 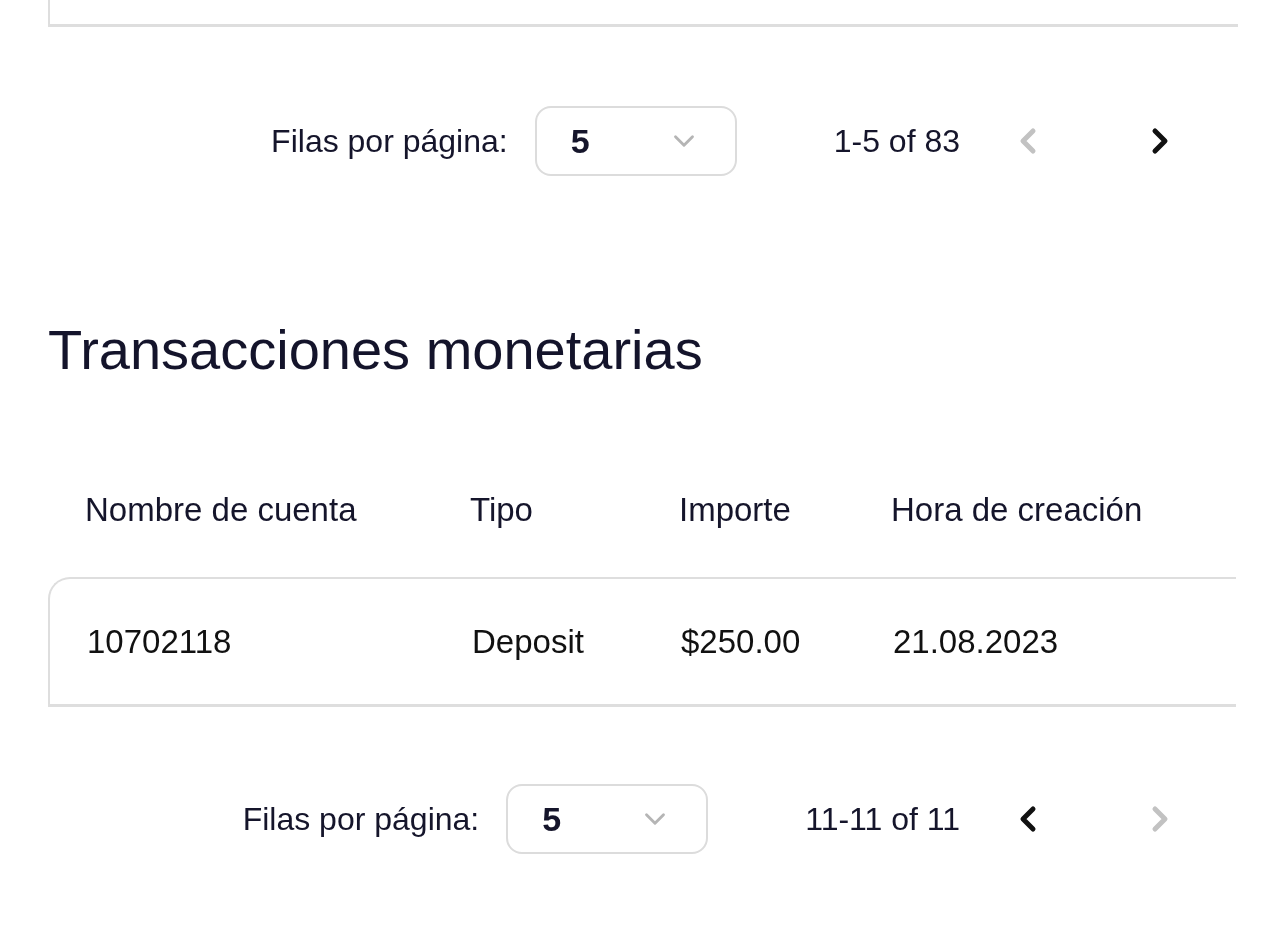 I want to click on column-header: Importe, so click(x=735, y=510).